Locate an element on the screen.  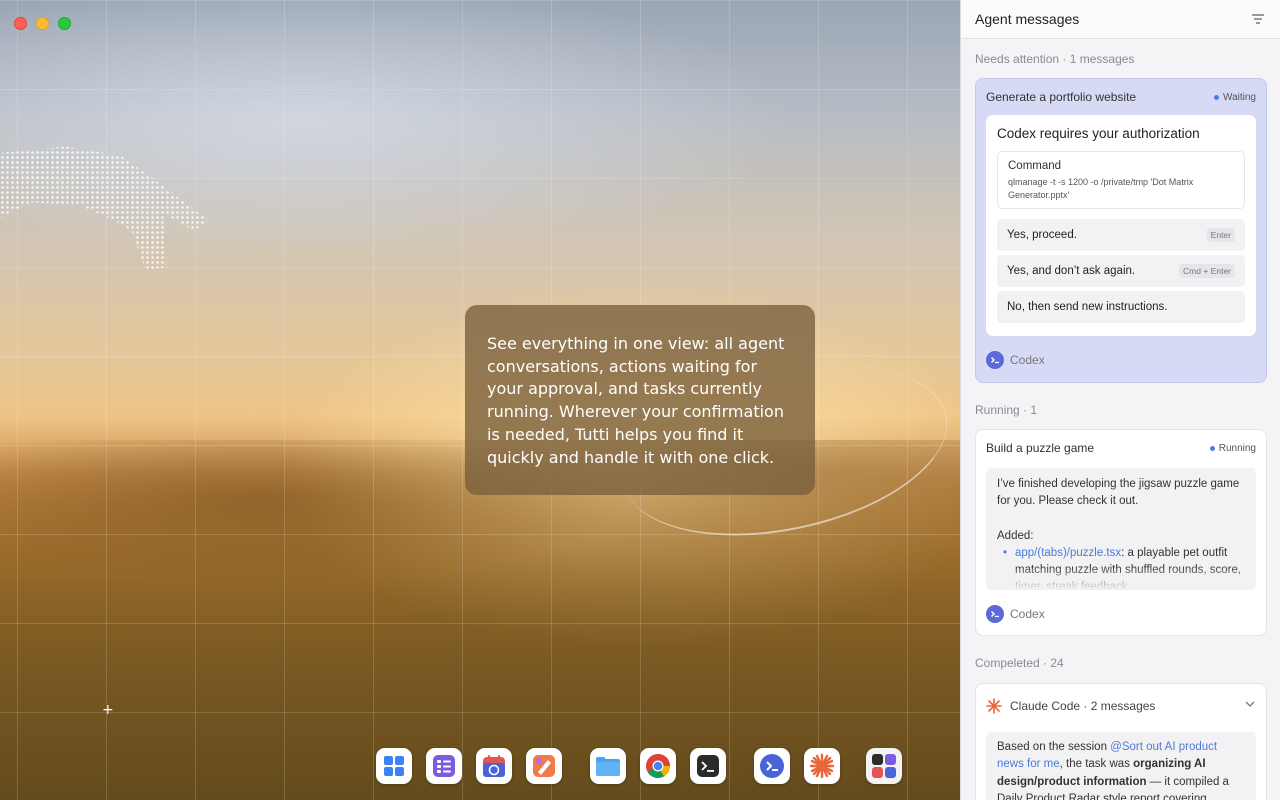
window-controls is located at coordinates (42, 23).